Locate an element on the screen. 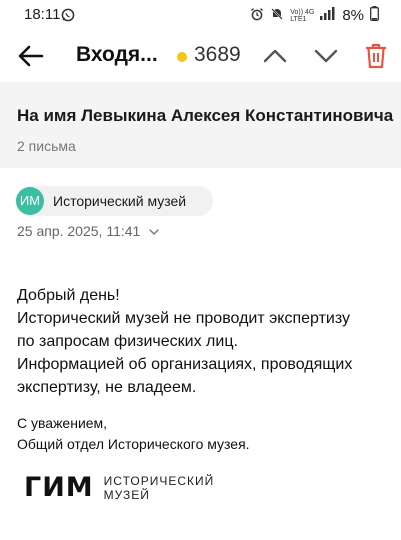 The width and height of the screenshot is (401, 540). alarm-icon is located at coordinates (257, 16).